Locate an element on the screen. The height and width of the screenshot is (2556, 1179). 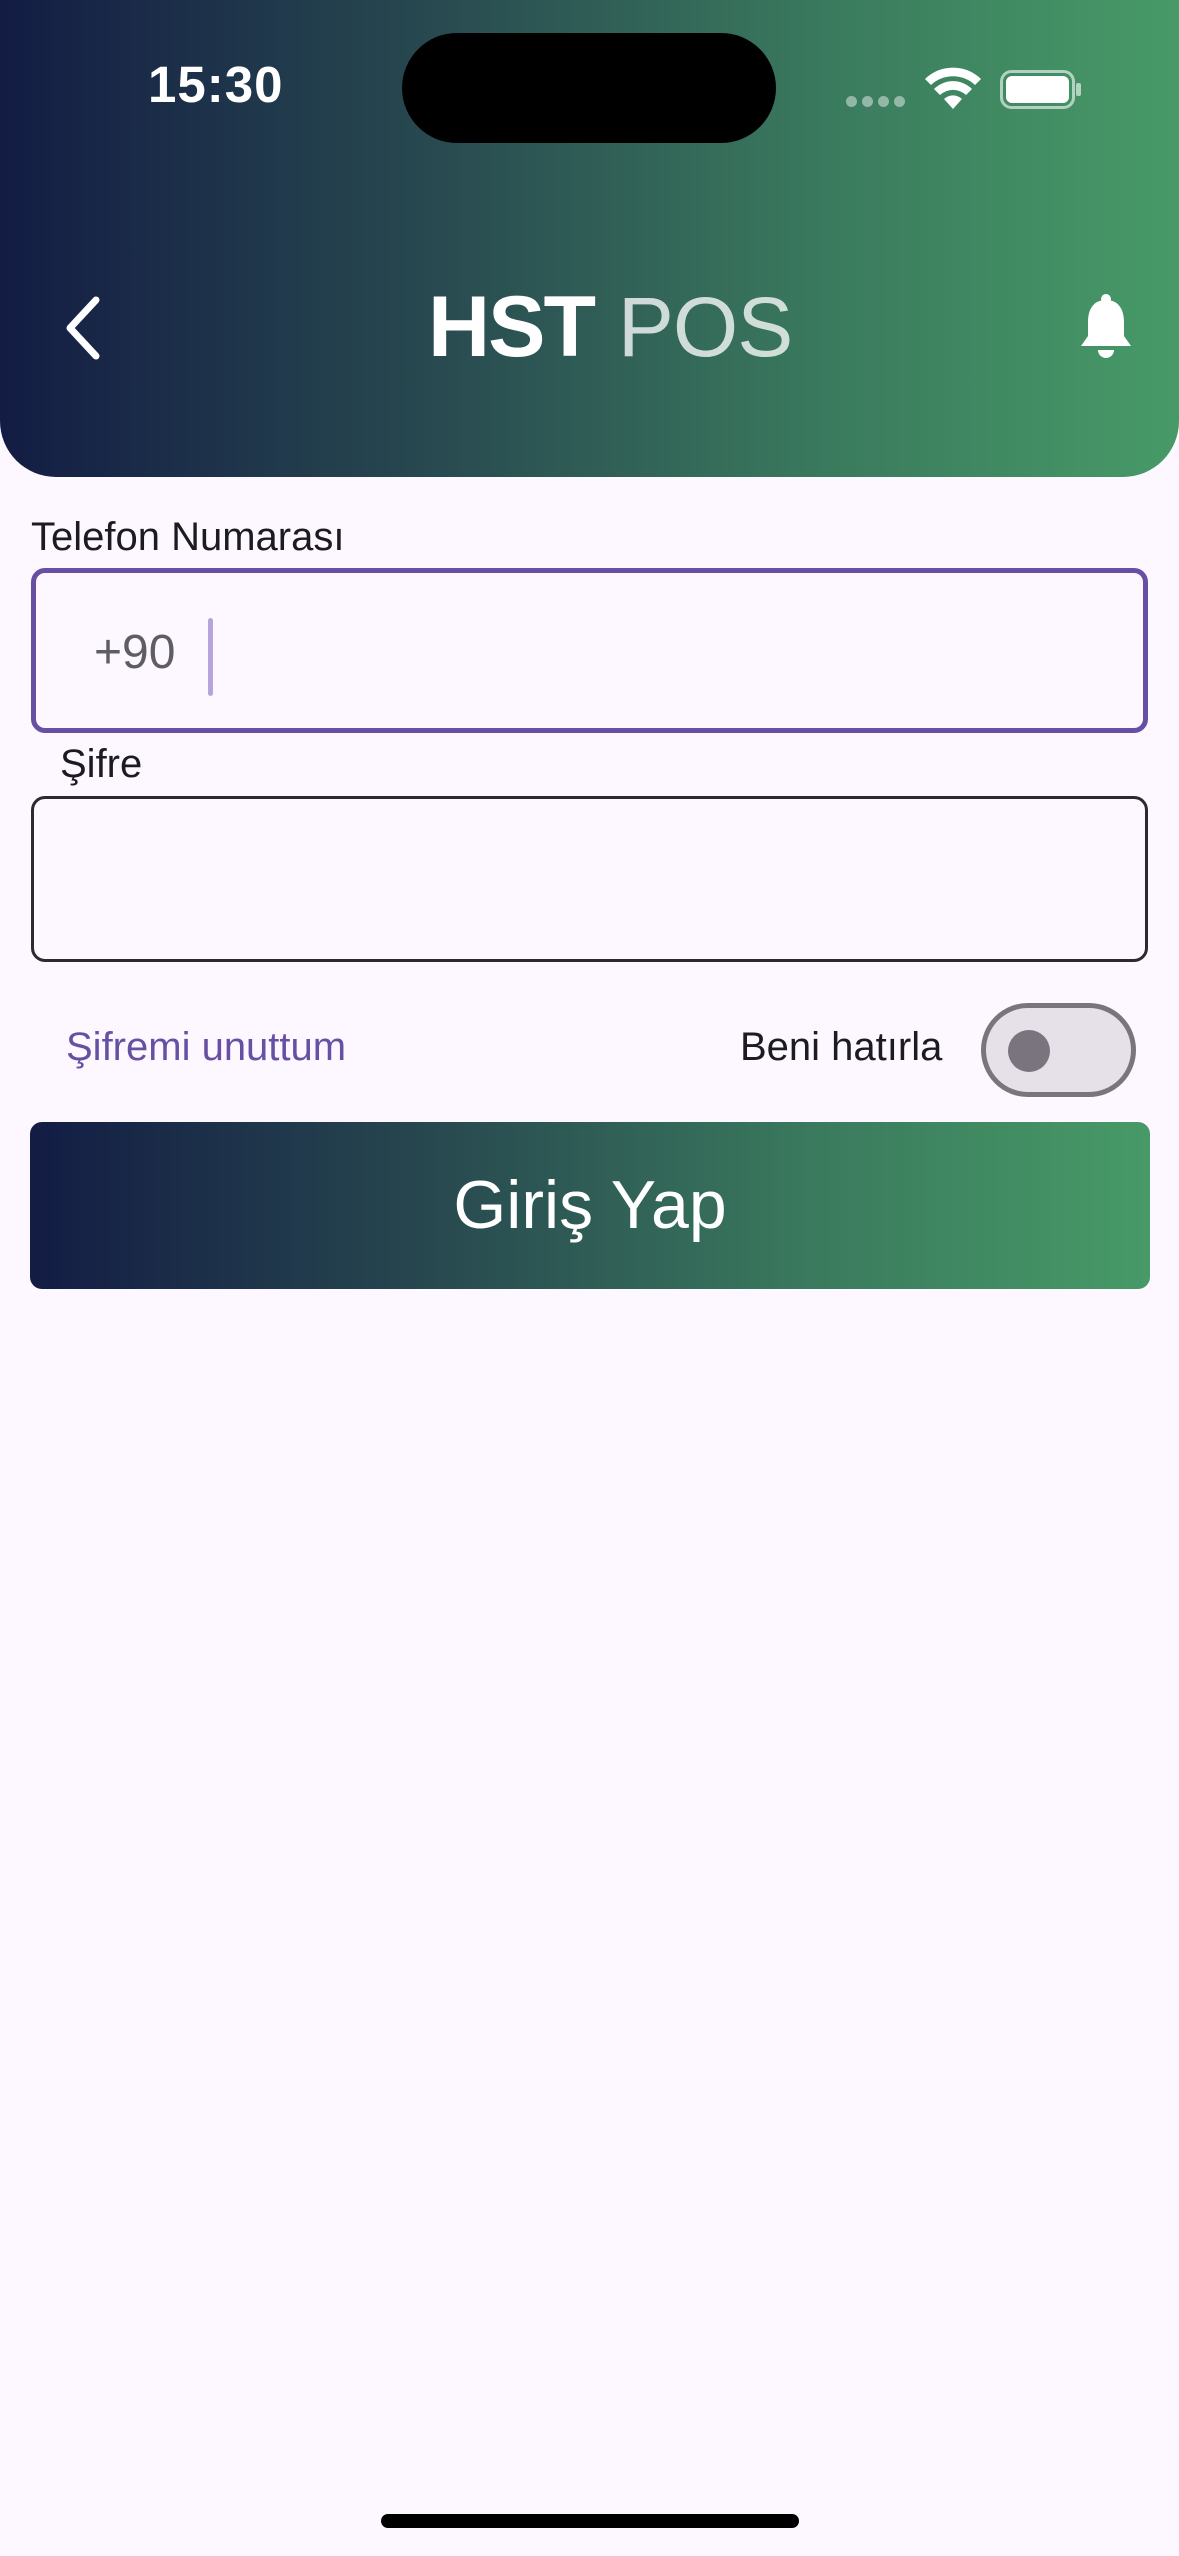
remember-me-toggle is located at coordinates (1058, 1050).